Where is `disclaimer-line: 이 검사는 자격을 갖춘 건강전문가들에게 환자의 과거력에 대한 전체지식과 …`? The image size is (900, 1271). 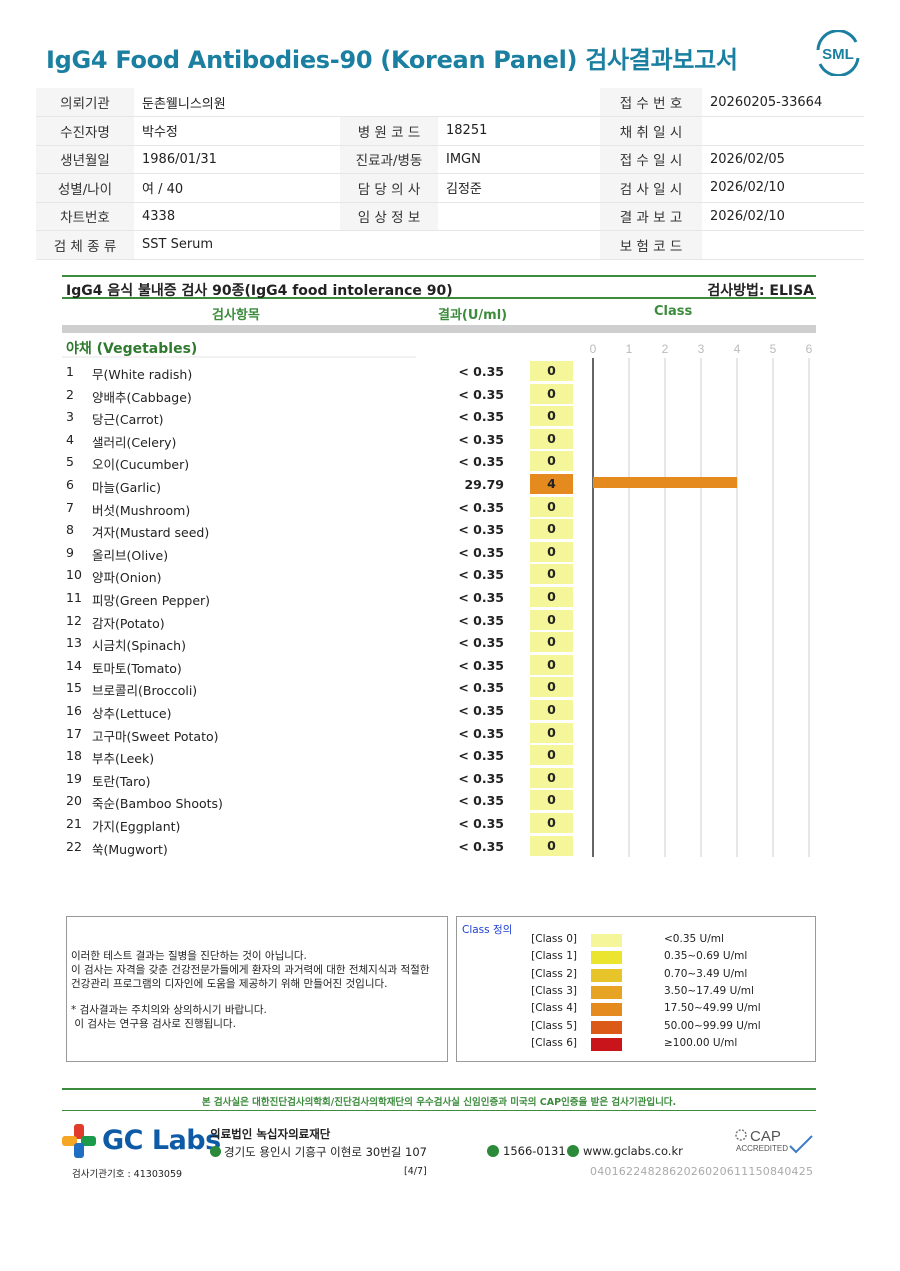 disclaimer-line: 이 검사는 자격을 갖춘 건강전문가들에게 환자의 과거력에 대한 전체지식과 … is located at coordinates (250, 970).